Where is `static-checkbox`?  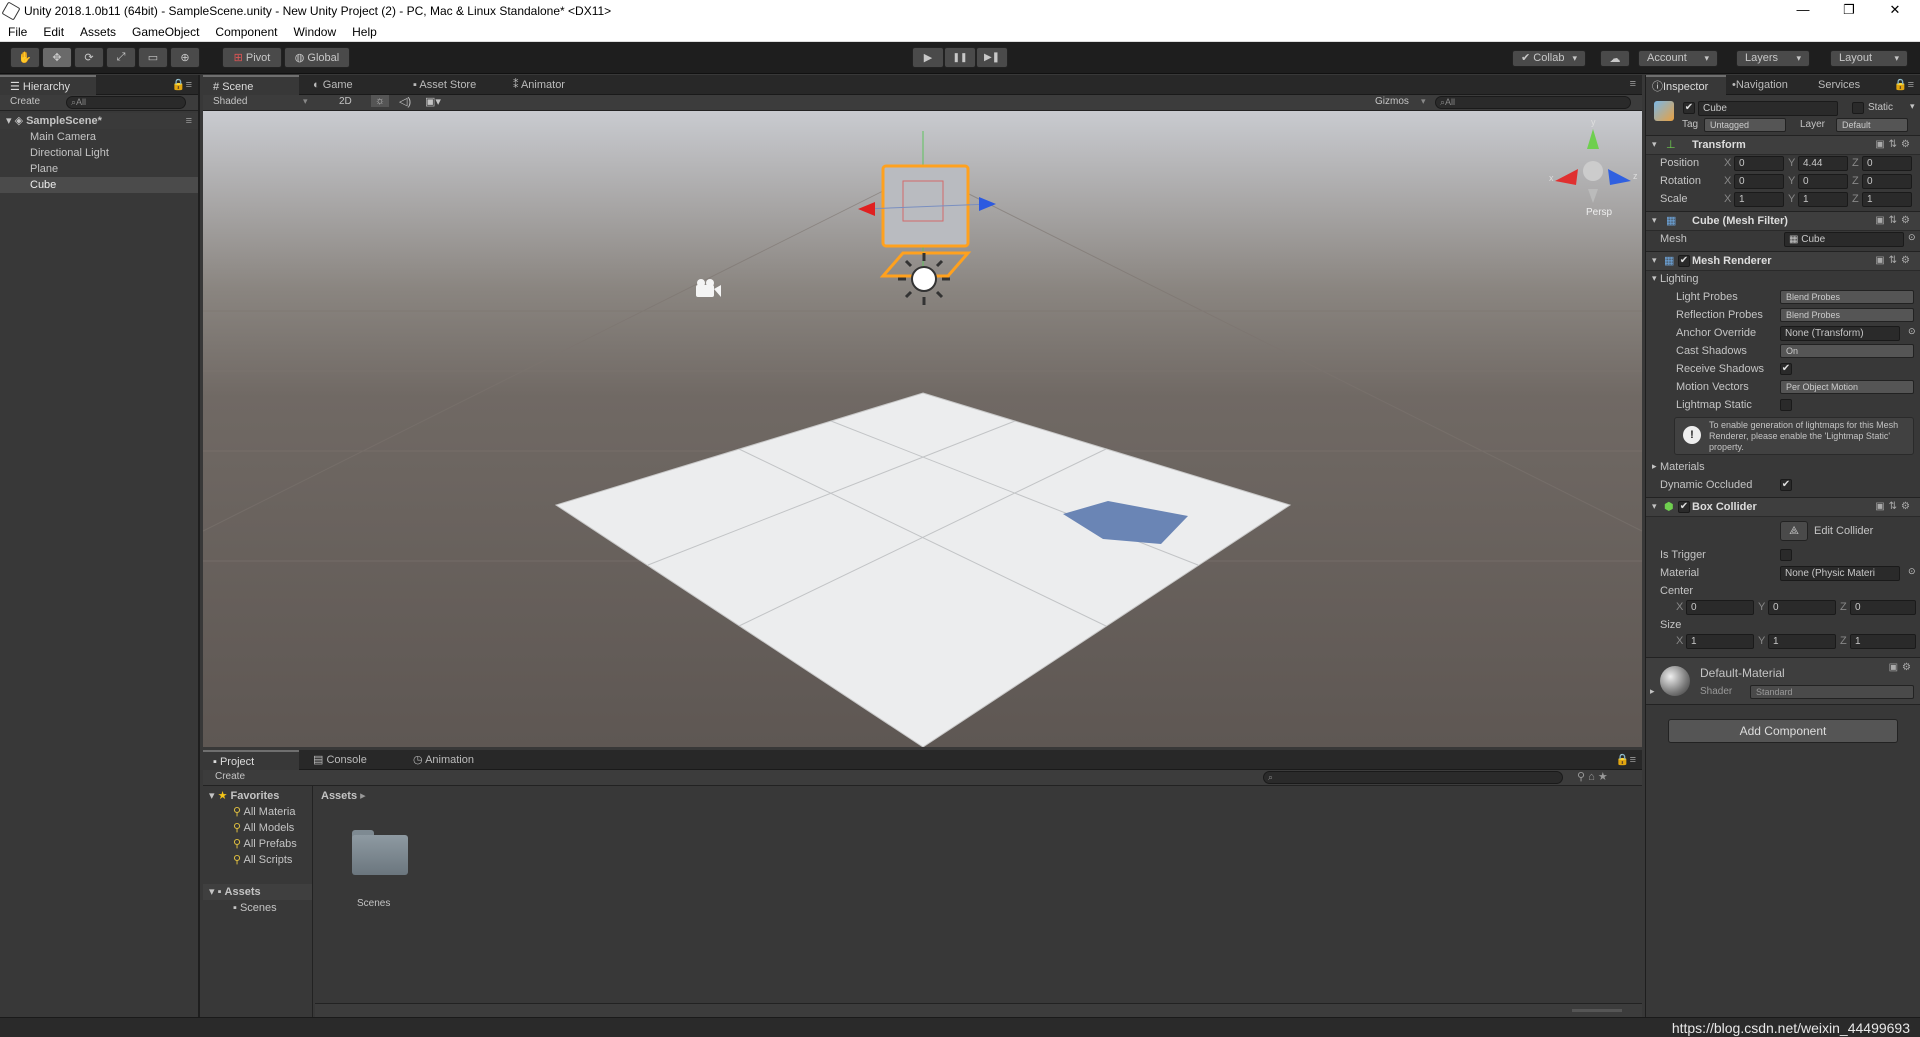 static-checkbox is located at coordinates (1858, 108).